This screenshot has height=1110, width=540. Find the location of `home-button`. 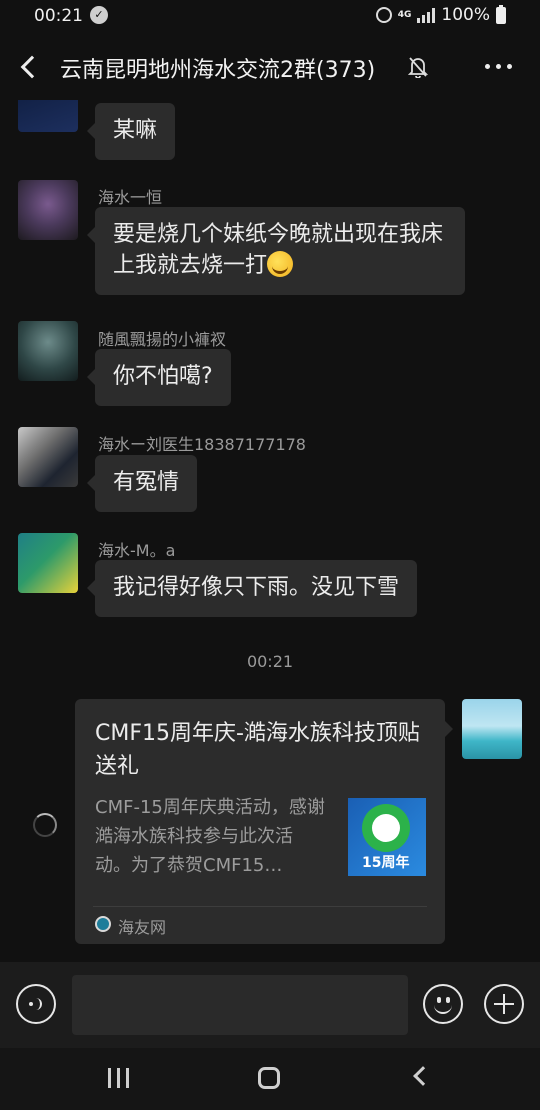

home-button is located at coordinates (269, 1078).